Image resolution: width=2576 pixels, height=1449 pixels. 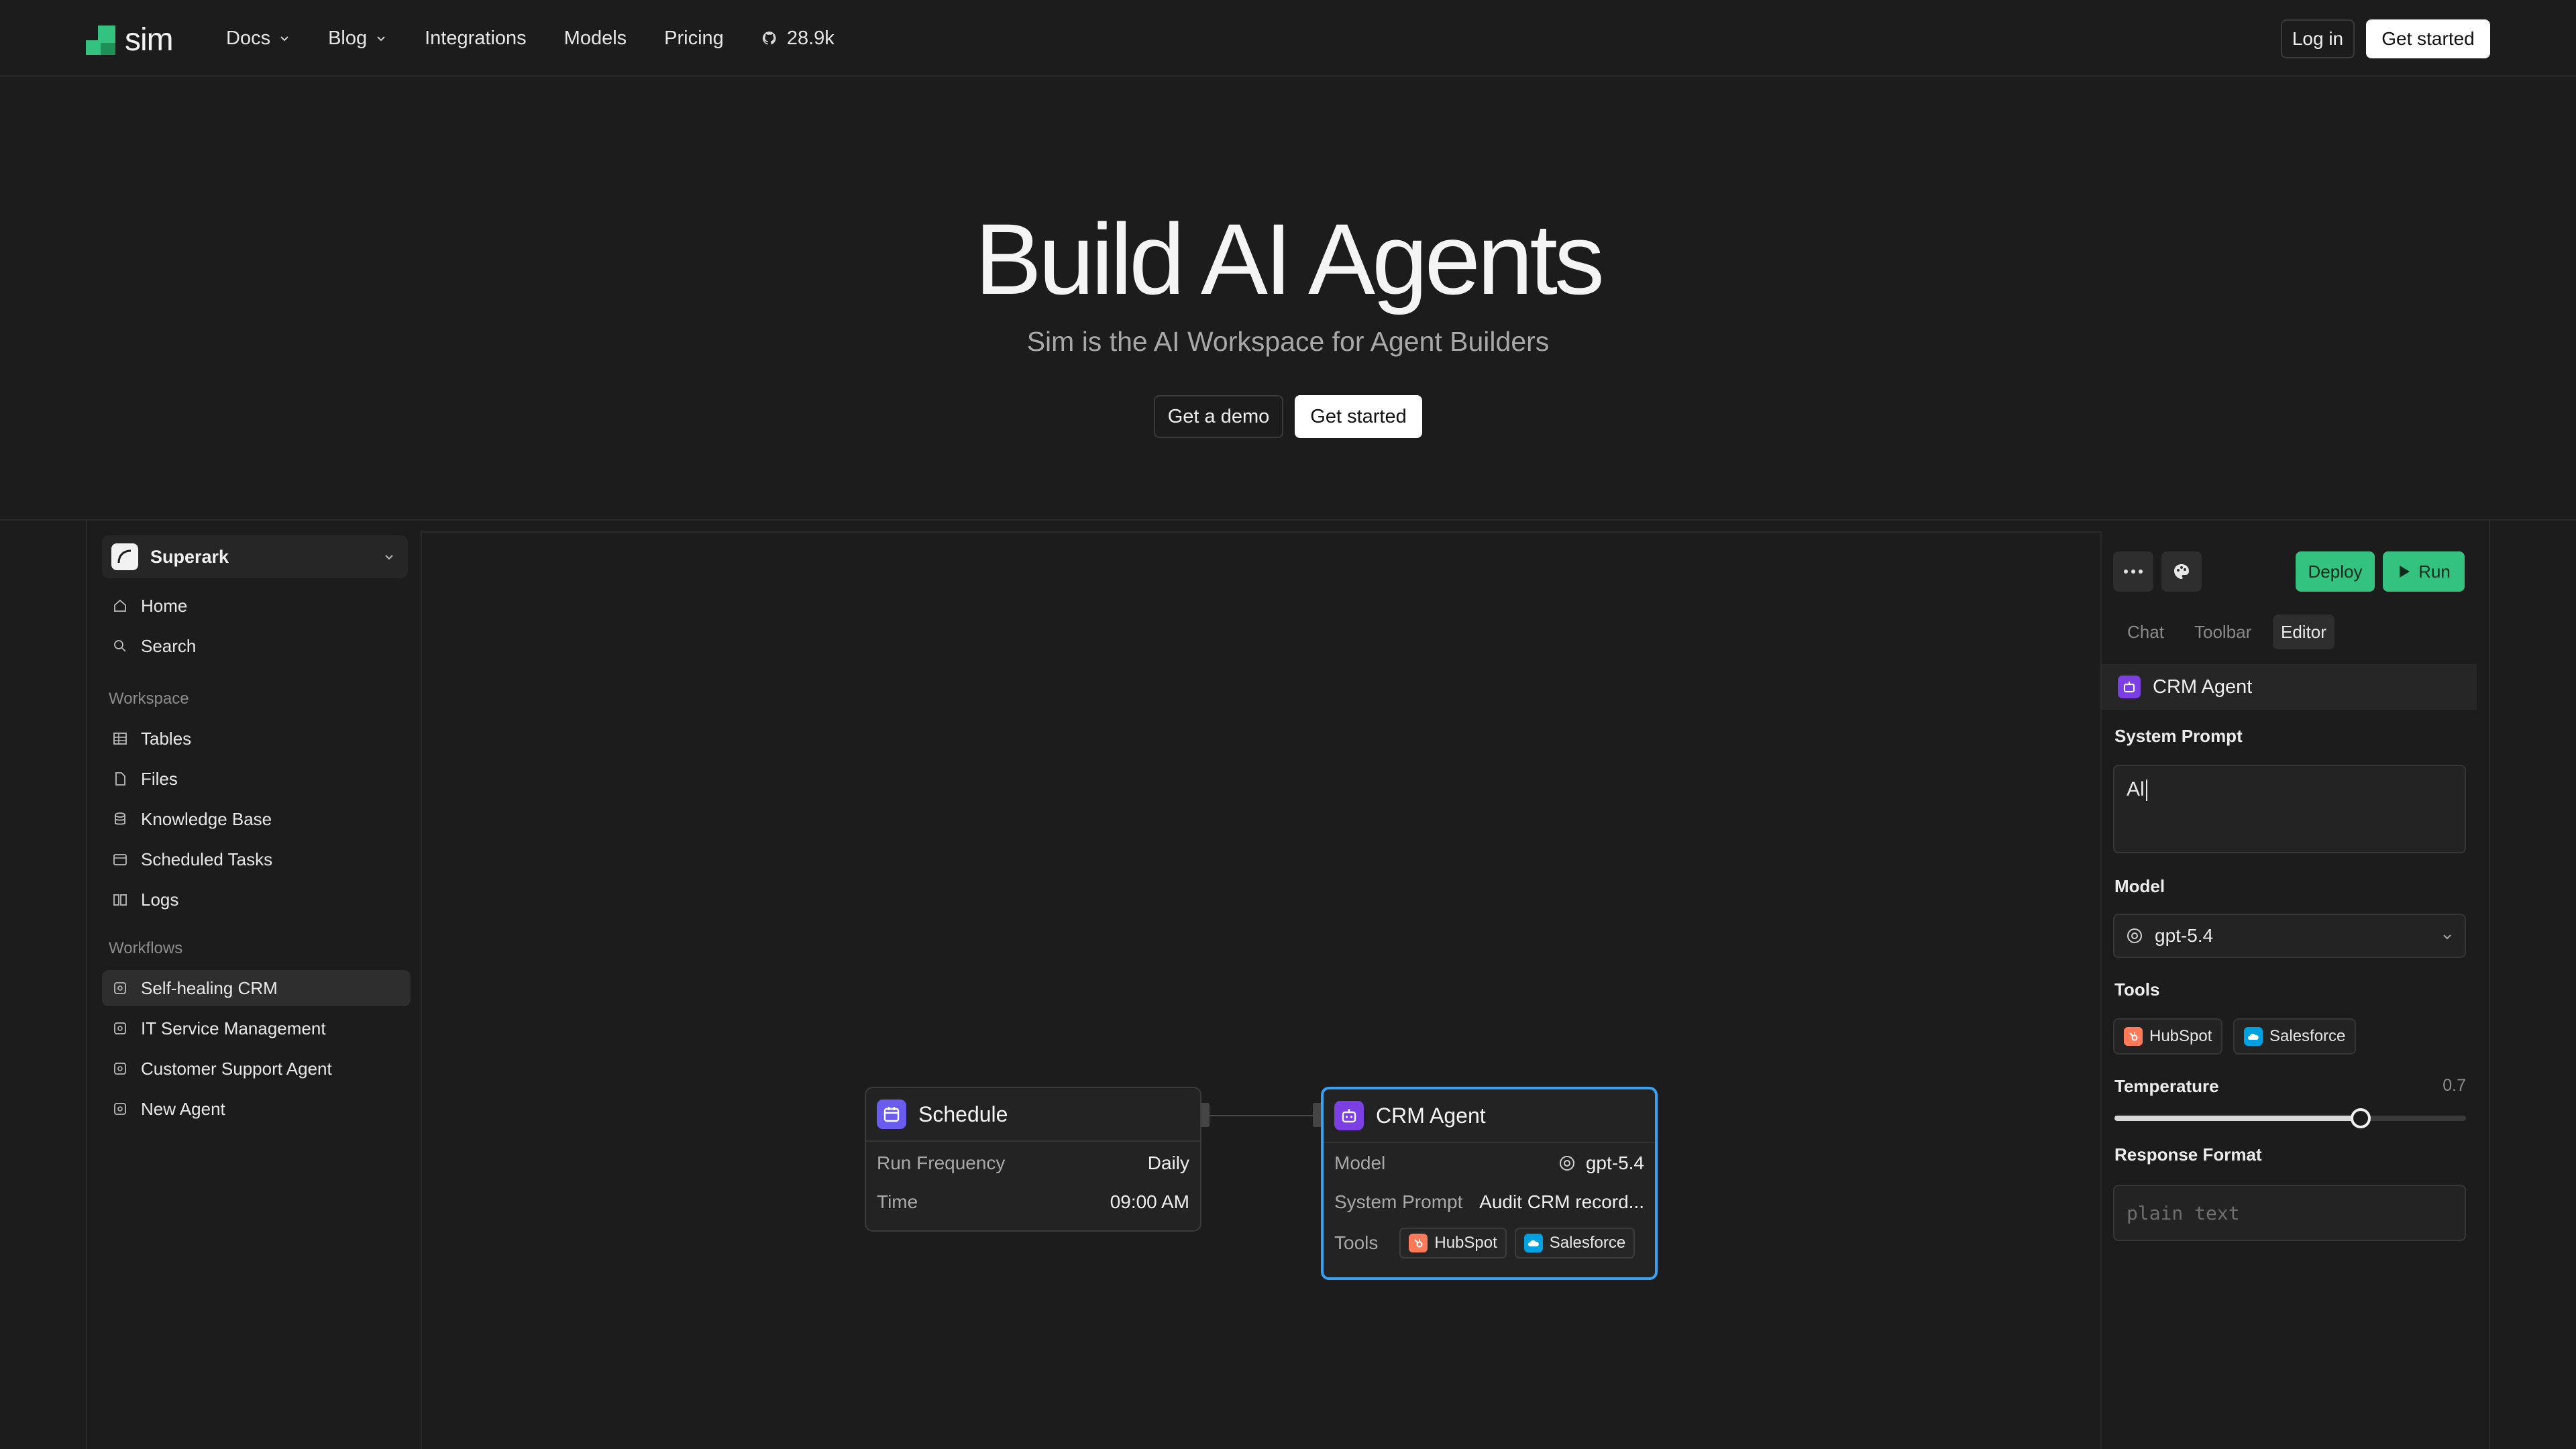 I want to click on workspace-name: Superark, so click(x=189, y=556).